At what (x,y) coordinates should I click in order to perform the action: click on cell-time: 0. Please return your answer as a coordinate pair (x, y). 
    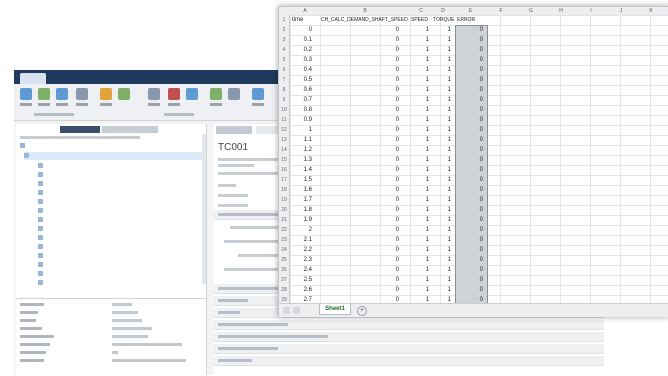
    Looking at the image, I should click on (302, 30).